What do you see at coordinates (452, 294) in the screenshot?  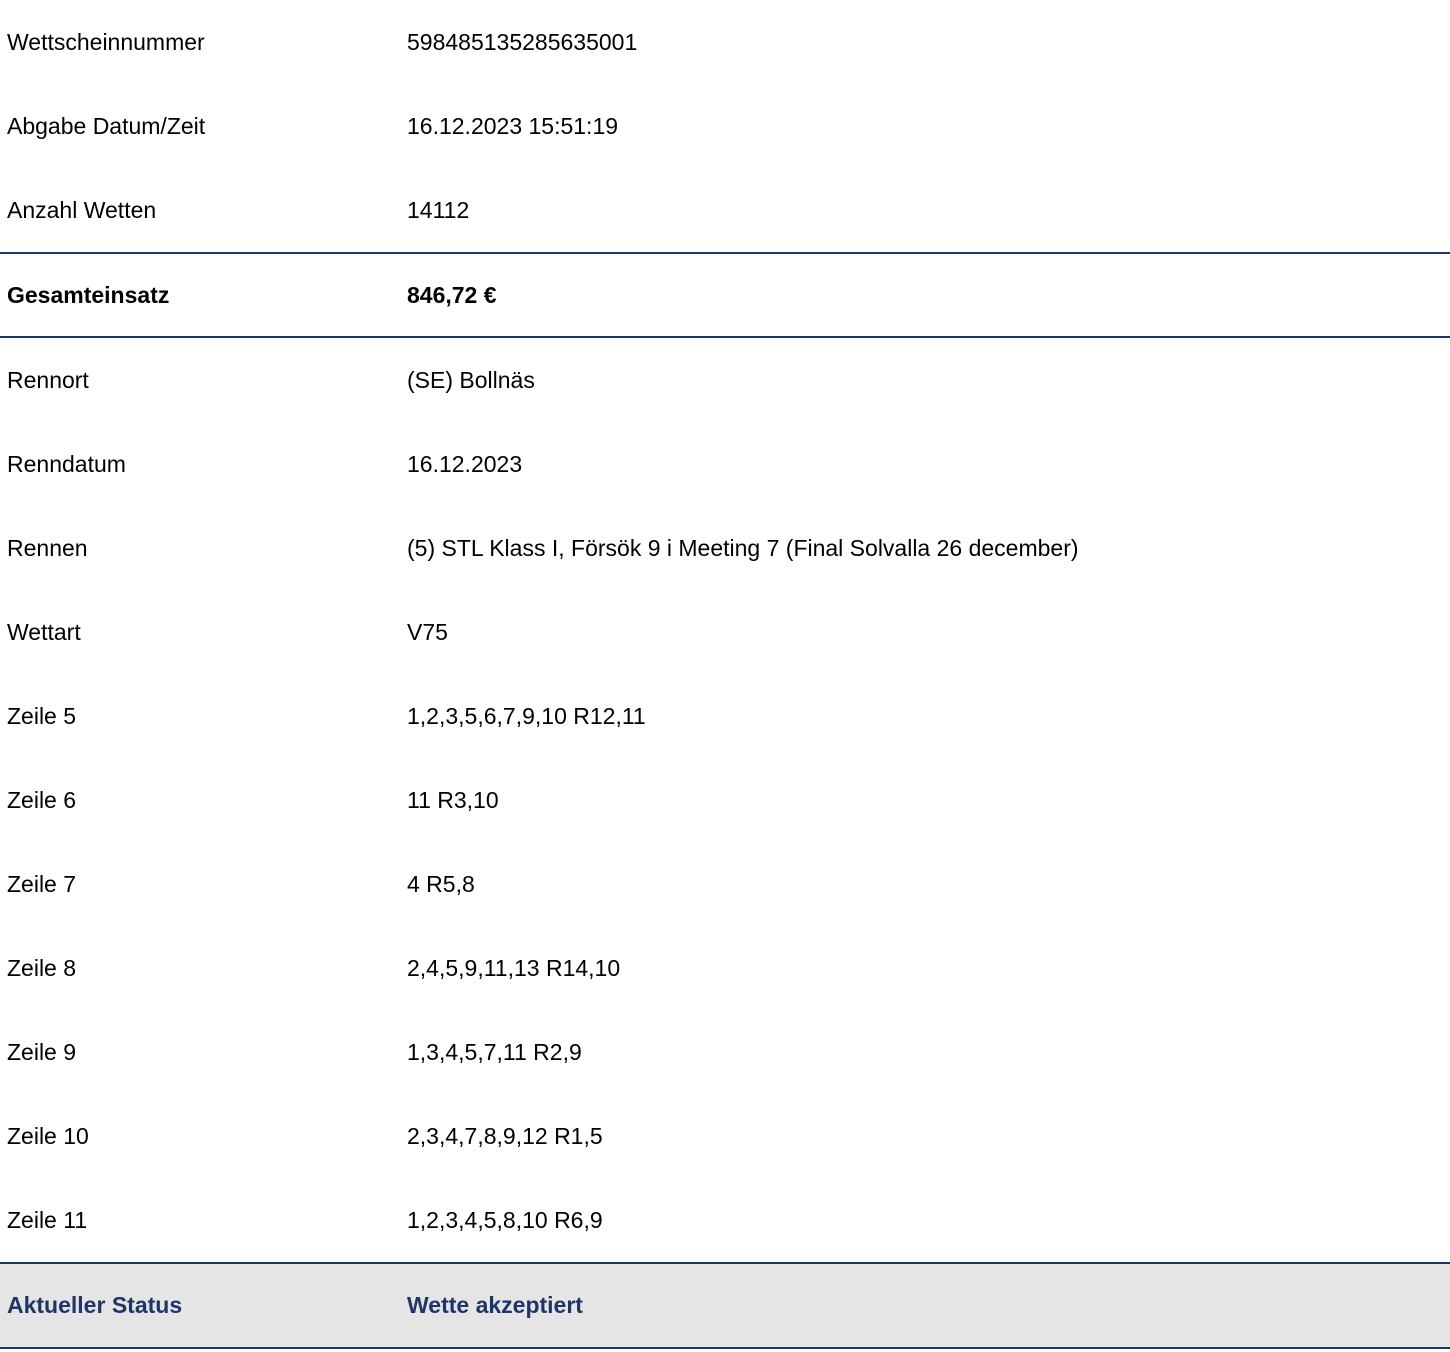 I see `total-stake-value: 846,72 €` at bounding box center [452, 294].